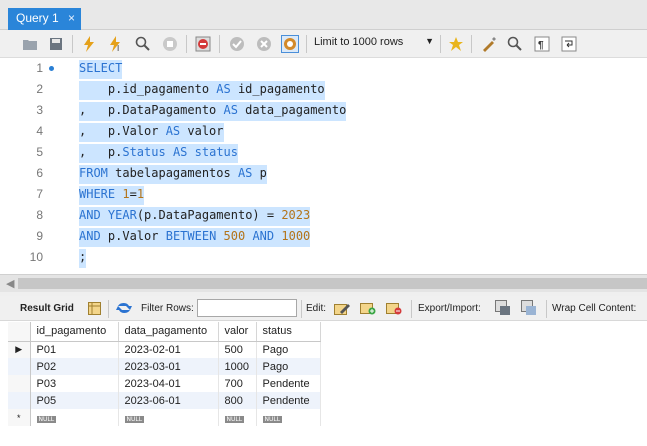 The height and width of the screenshot is (446, 647). What do you see at coordinates (569, 44) in the screenshot?
I see `wrap-icon` at bounding box center [569, 44].